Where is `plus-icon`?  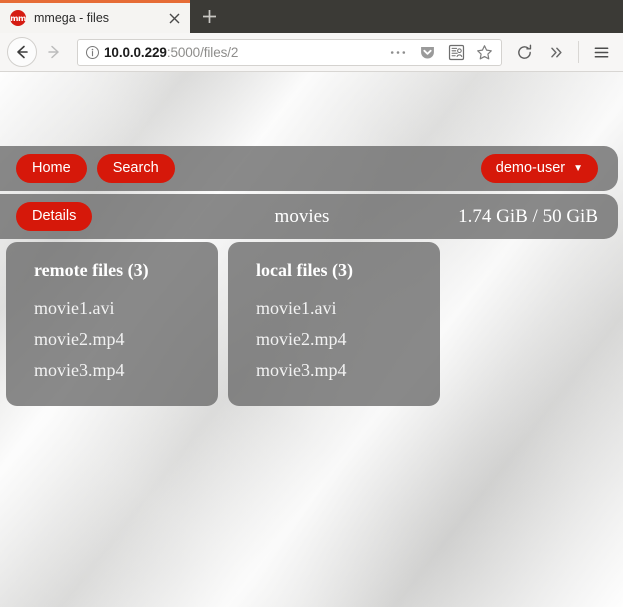 plus-icon is located at coordinates (209, 16).